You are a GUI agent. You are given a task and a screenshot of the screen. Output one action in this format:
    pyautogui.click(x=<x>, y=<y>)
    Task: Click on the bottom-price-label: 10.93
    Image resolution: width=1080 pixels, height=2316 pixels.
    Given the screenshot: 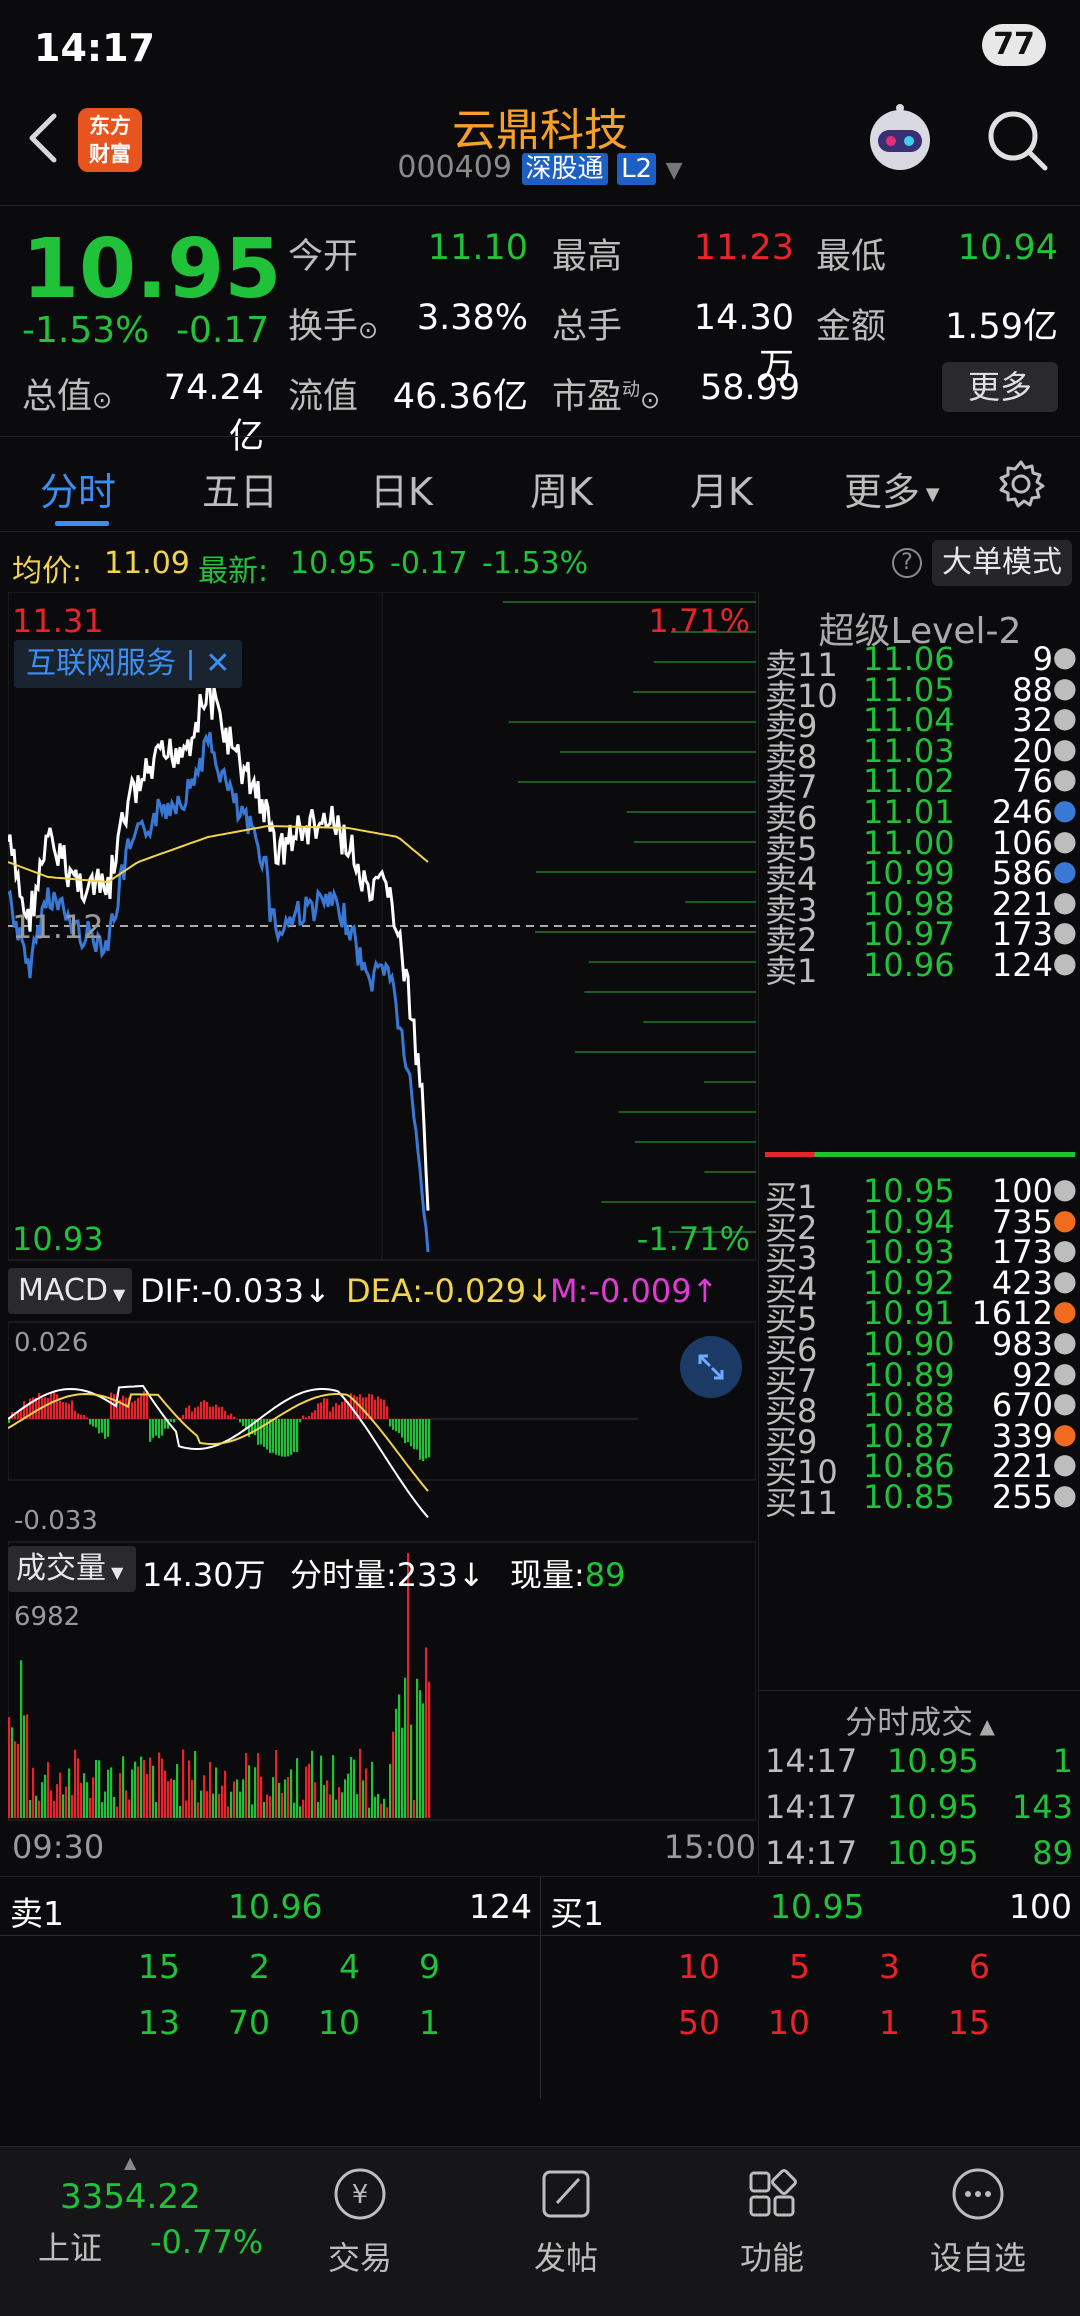 What is the action you would take?
    pyautogui.click(x=58, y=1239)
    